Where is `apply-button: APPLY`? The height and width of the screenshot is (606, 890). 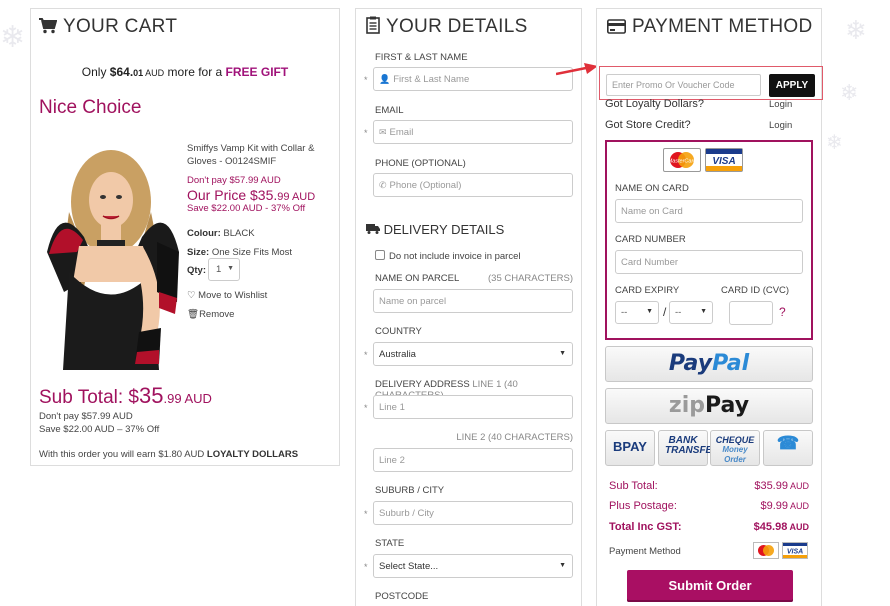
apply-button: APPLY is located at coordinates (792, 85).